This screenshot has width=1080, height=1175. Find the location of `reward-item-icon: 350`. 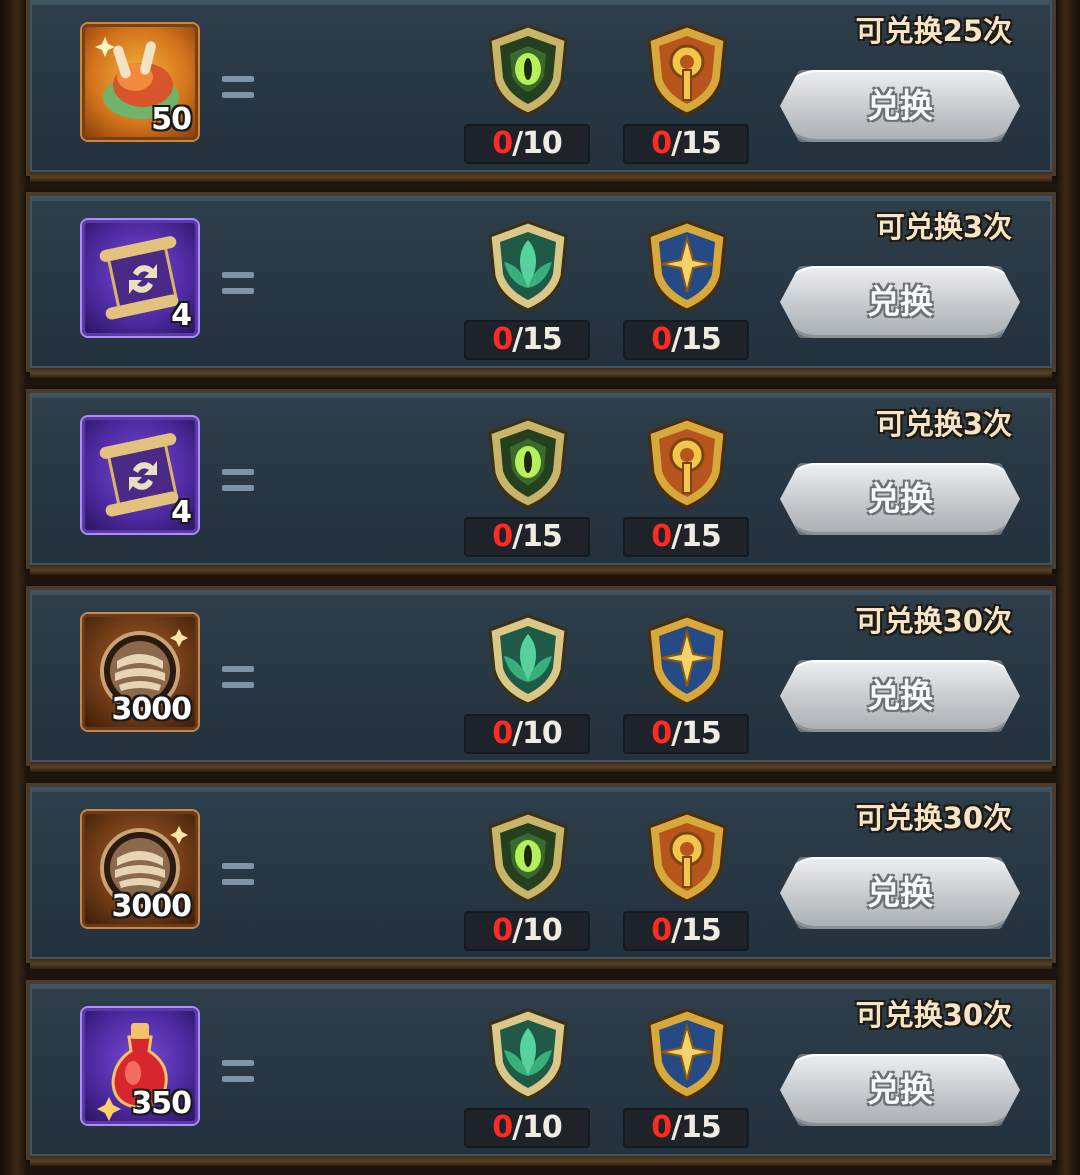

reward-item-icon: 350 is located at coordinates (140, 1066).